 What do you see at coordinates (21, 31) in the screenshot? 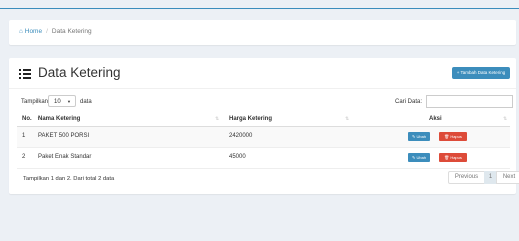
I see `home-icon: ⌂` at bounding box center [21, 31].